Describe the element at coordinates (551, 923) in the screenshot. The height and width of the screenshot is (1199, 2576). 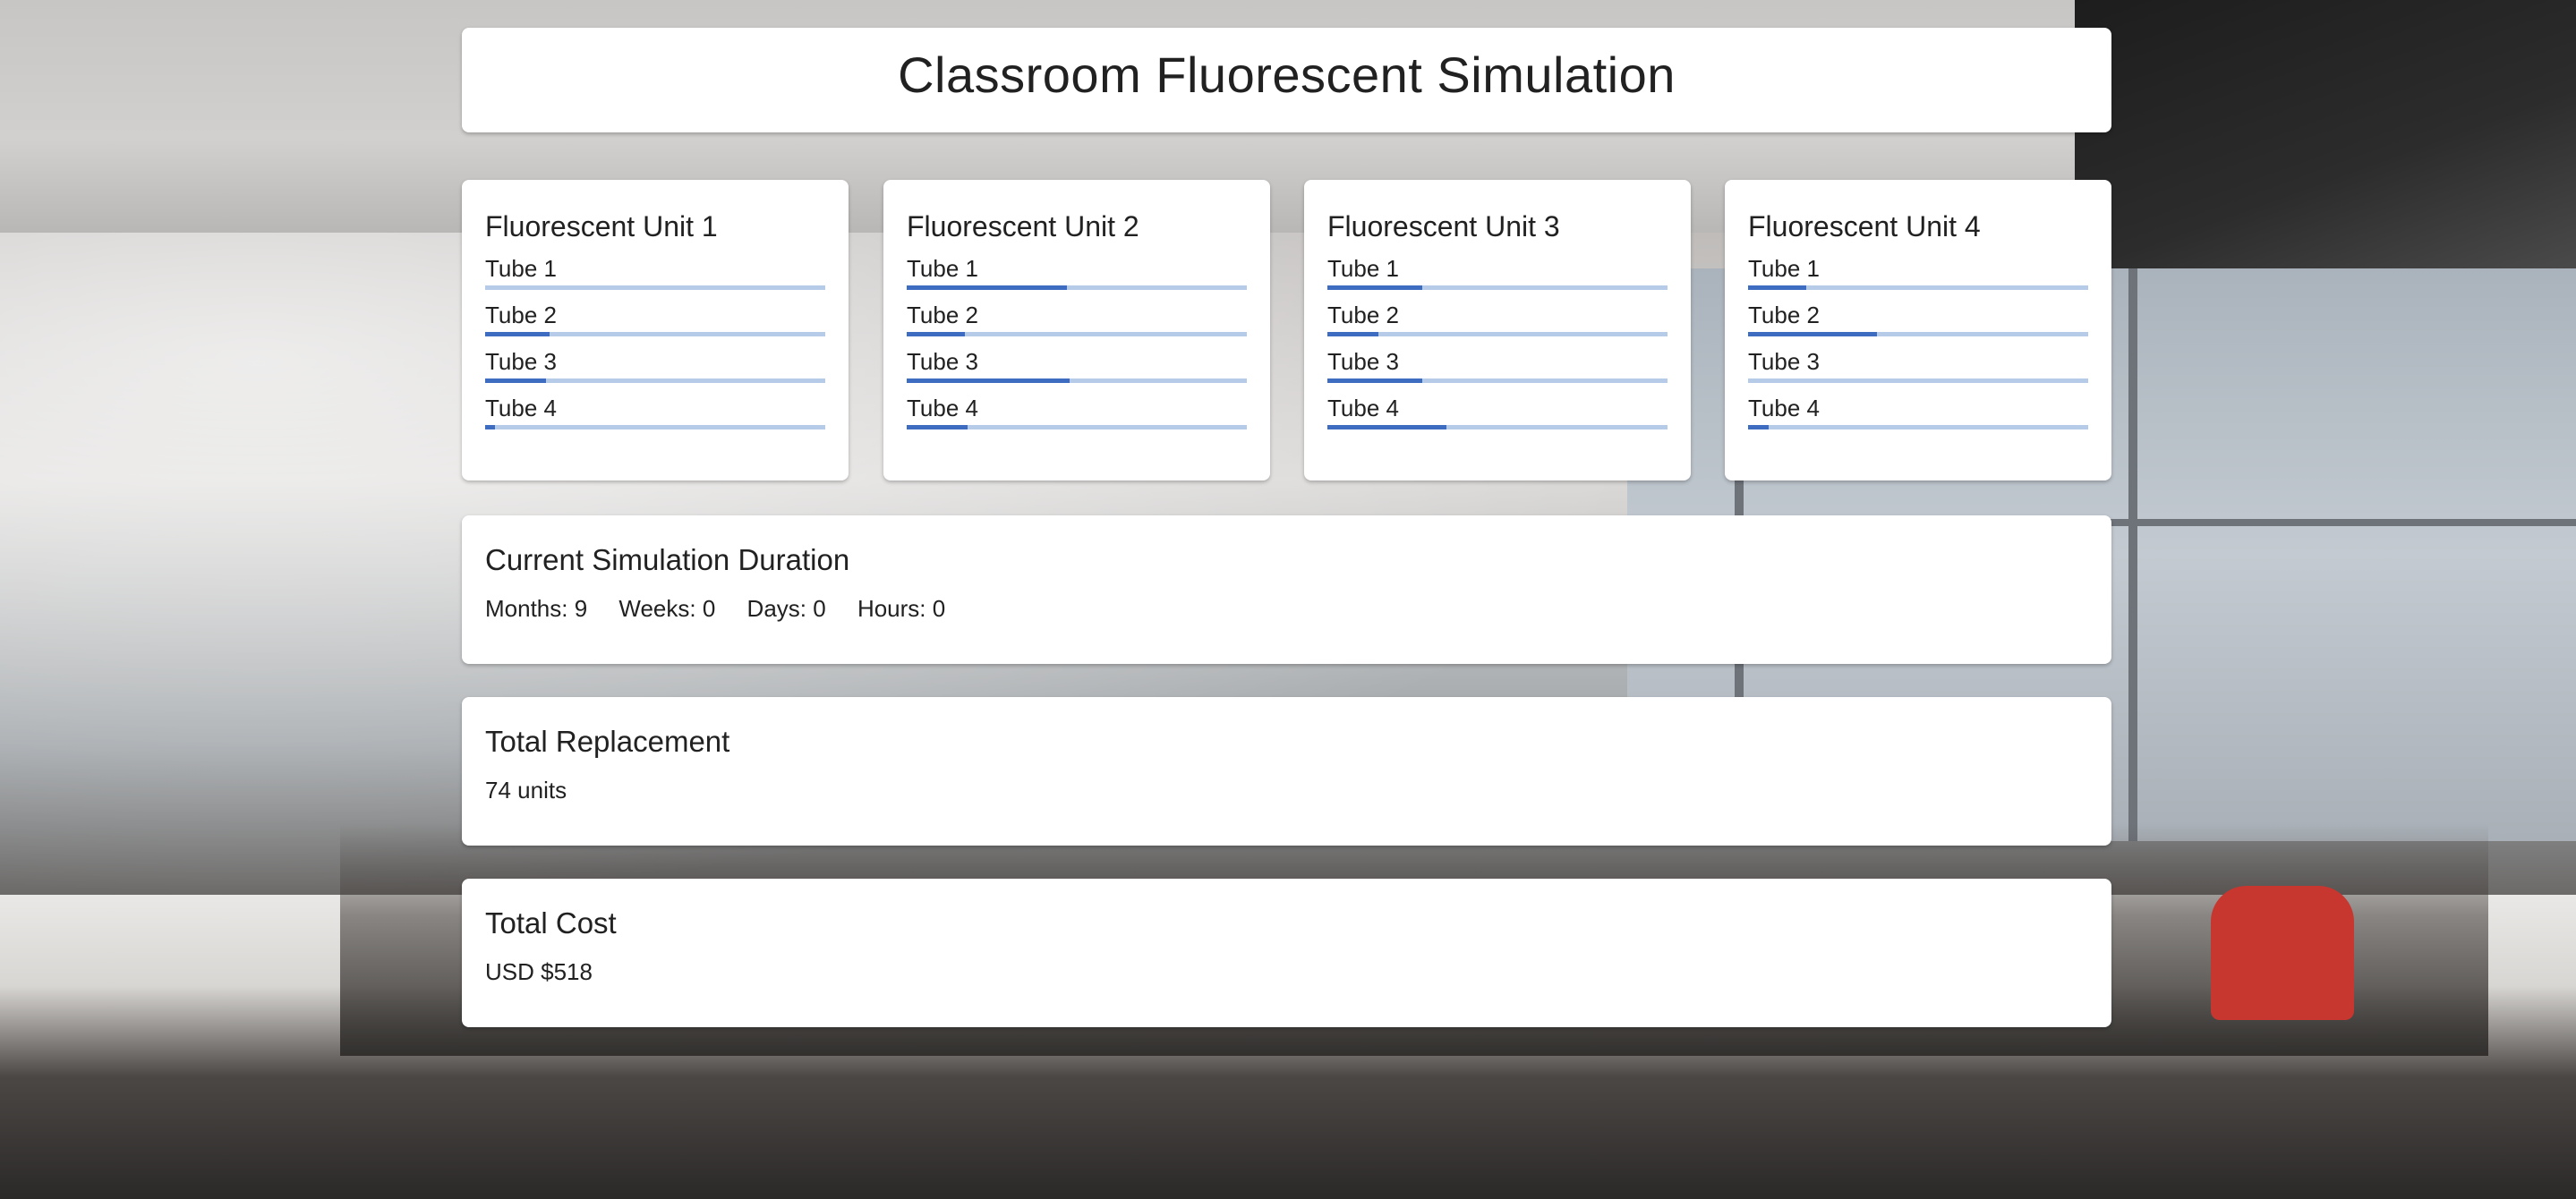
I see `cost-title: Total Cost` at that location.